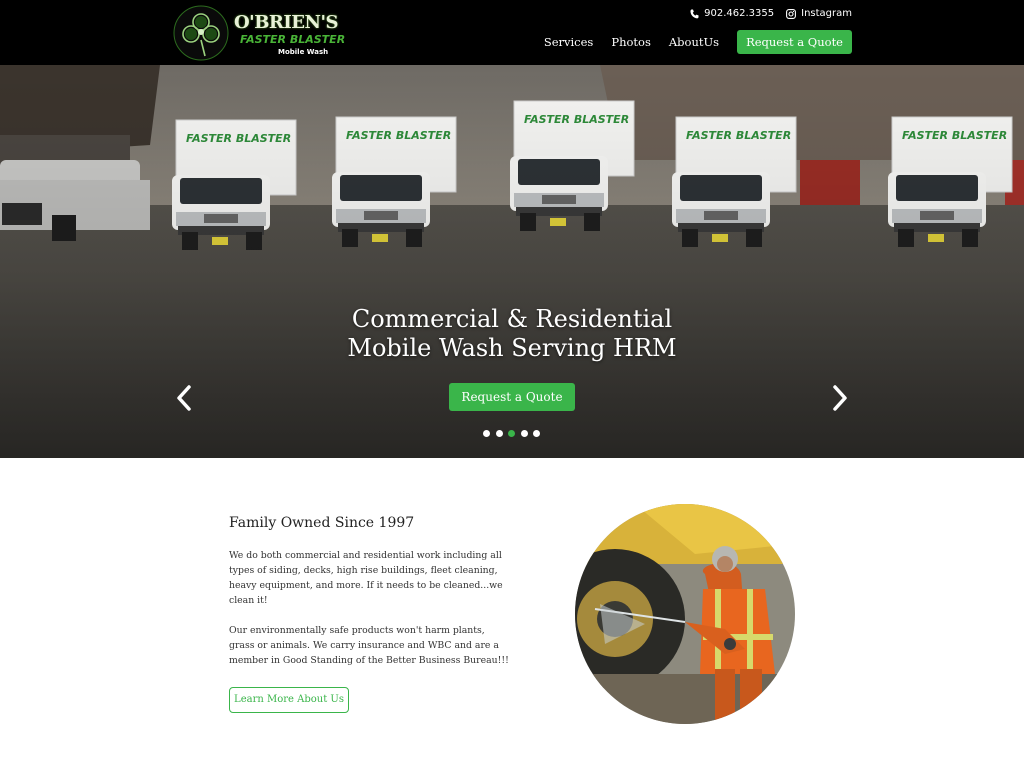 This screenshot has width=1024, height=768. What do you see at coordinates (739, 13) in the screenshot?
I see `phone-number: 902.462.3355` at bounding box center [739, 13].